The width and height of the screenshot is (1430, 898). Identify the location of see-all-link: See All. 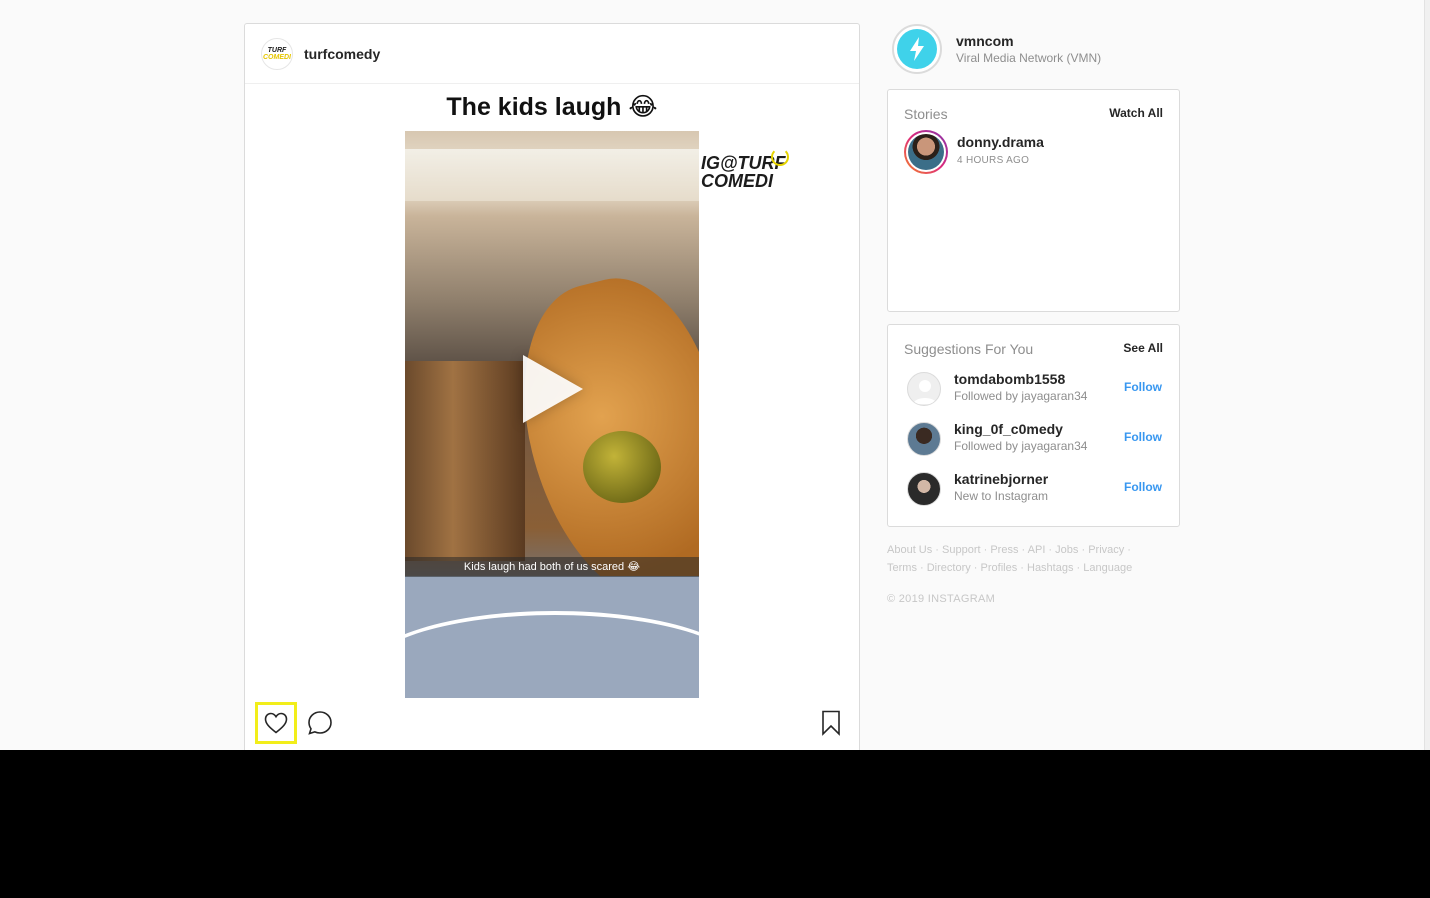
(1143, 348).